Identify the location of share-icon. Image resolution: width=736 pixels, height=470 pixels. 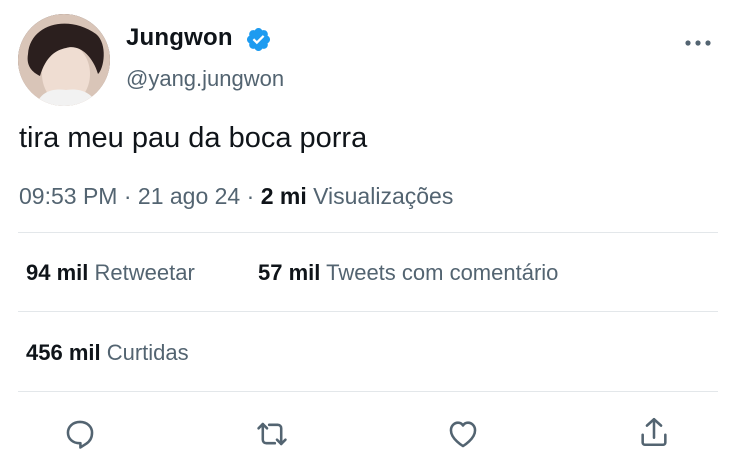
(654, 432).